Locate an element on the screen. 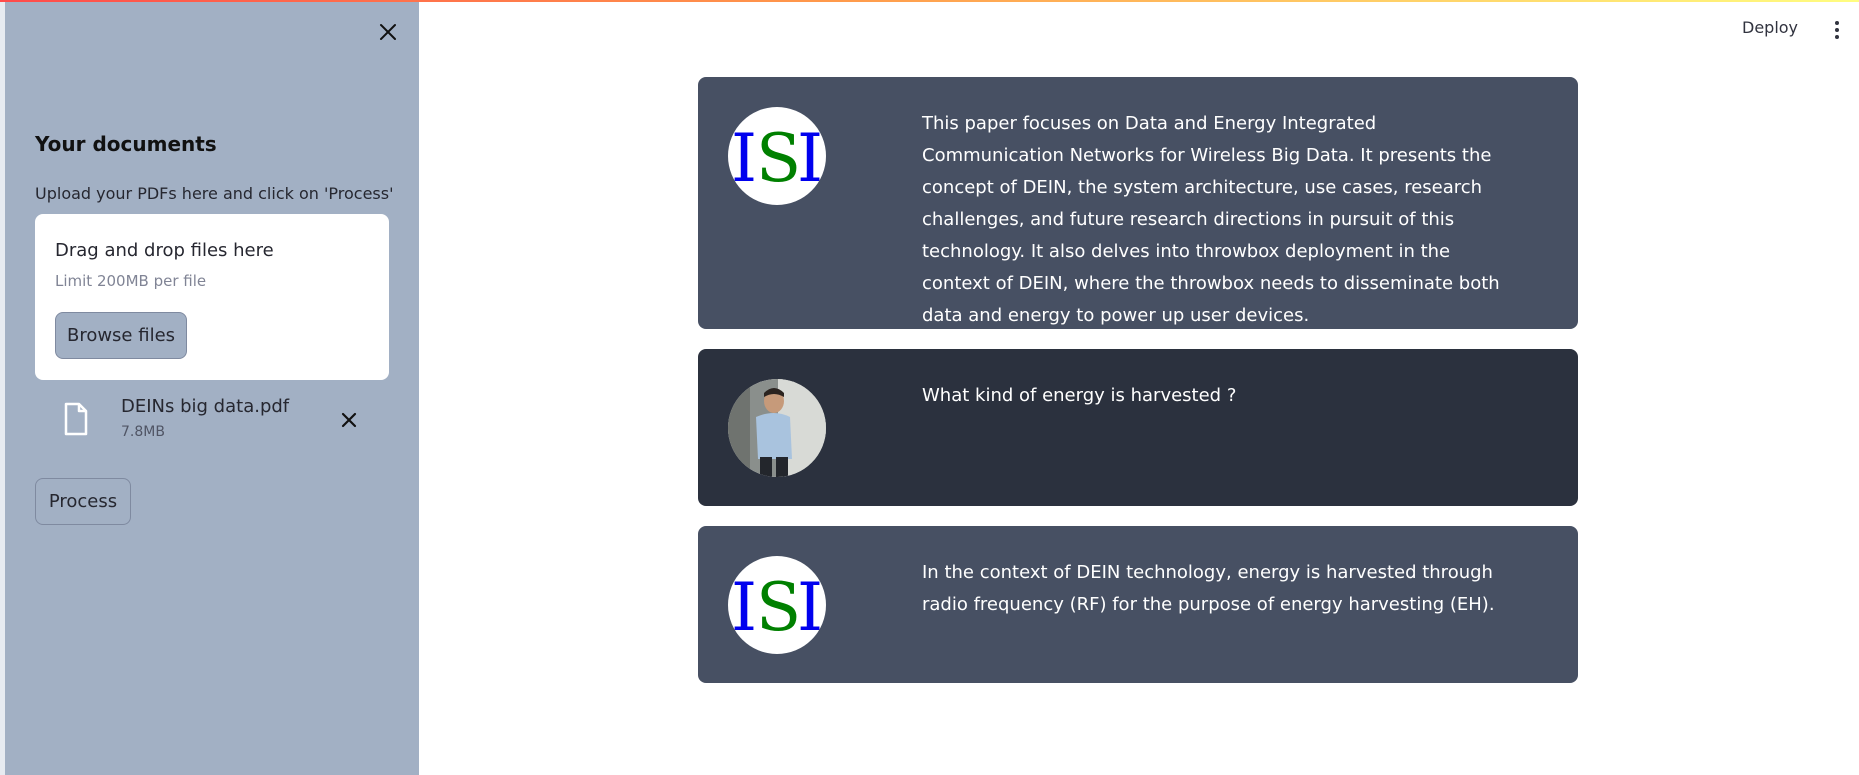  remove-file-icon is located at coordinates (349, 420).